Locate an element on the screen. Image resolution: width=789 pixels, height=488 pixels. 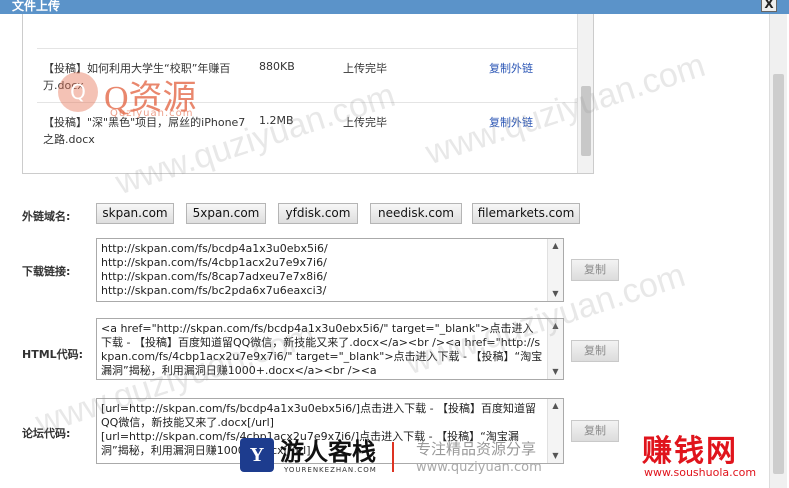
footer-logo-mark-icon: Y is located at coordinates (257, 455).